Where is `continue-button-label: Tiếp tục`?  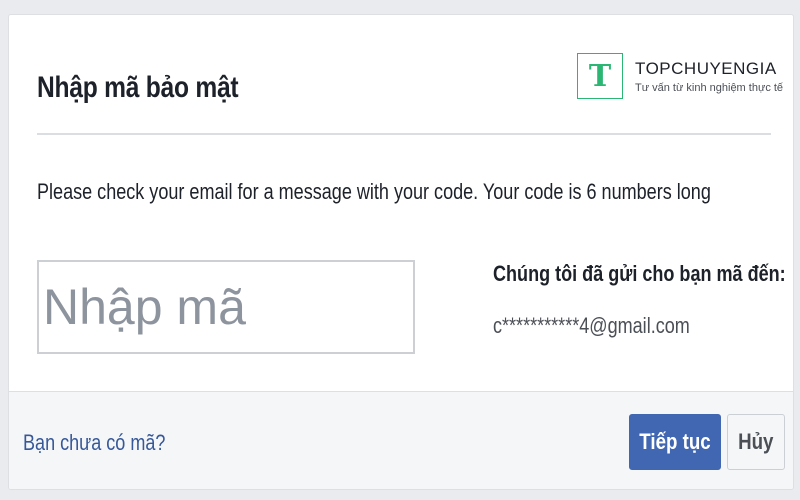 continue-button-label: Tiếp tục is located at coordinates (675, 441).